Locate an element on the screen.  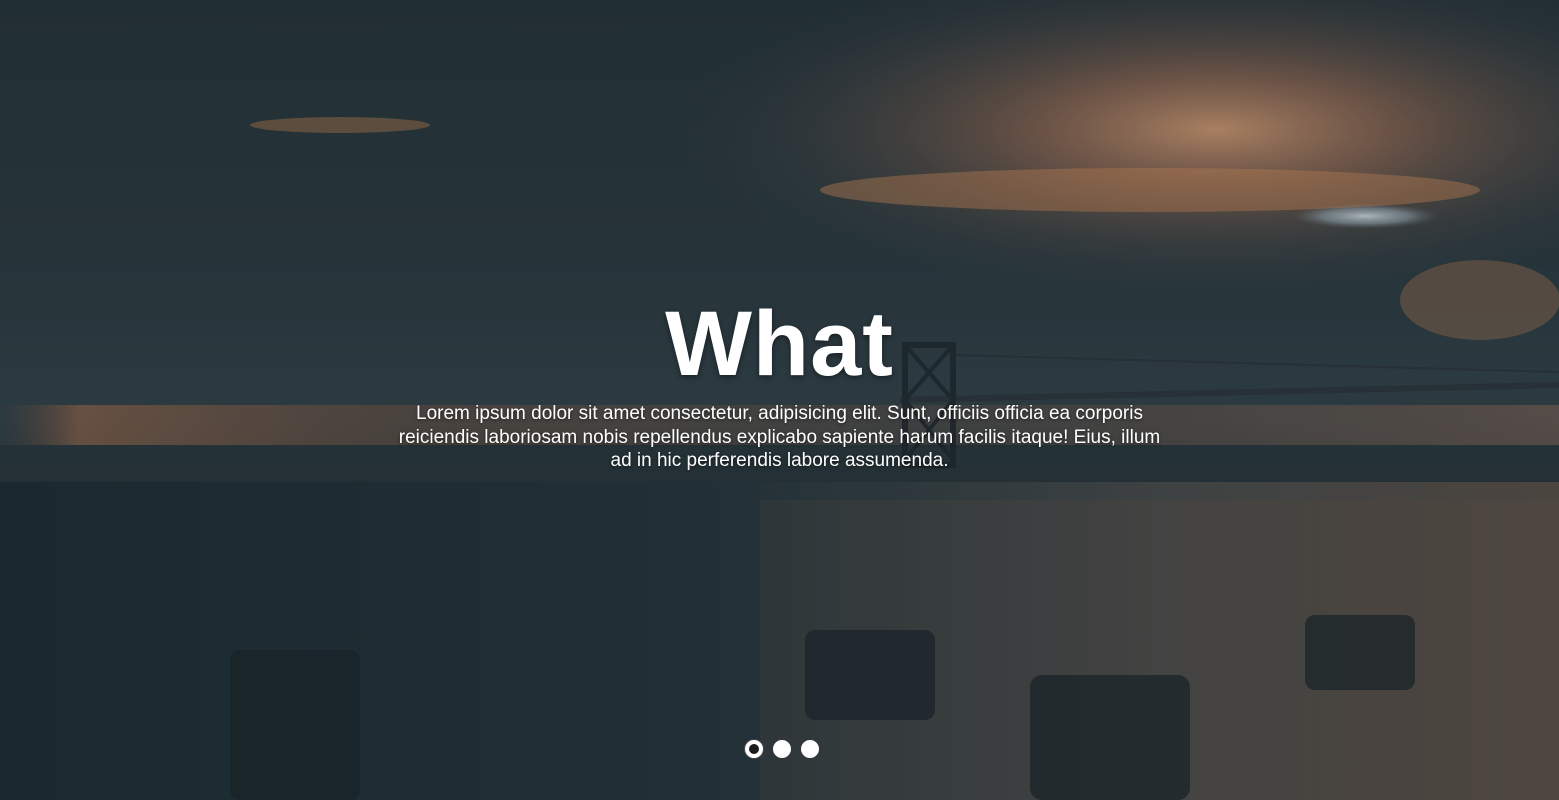
slider-pagination is located at coordinates (779, 749).